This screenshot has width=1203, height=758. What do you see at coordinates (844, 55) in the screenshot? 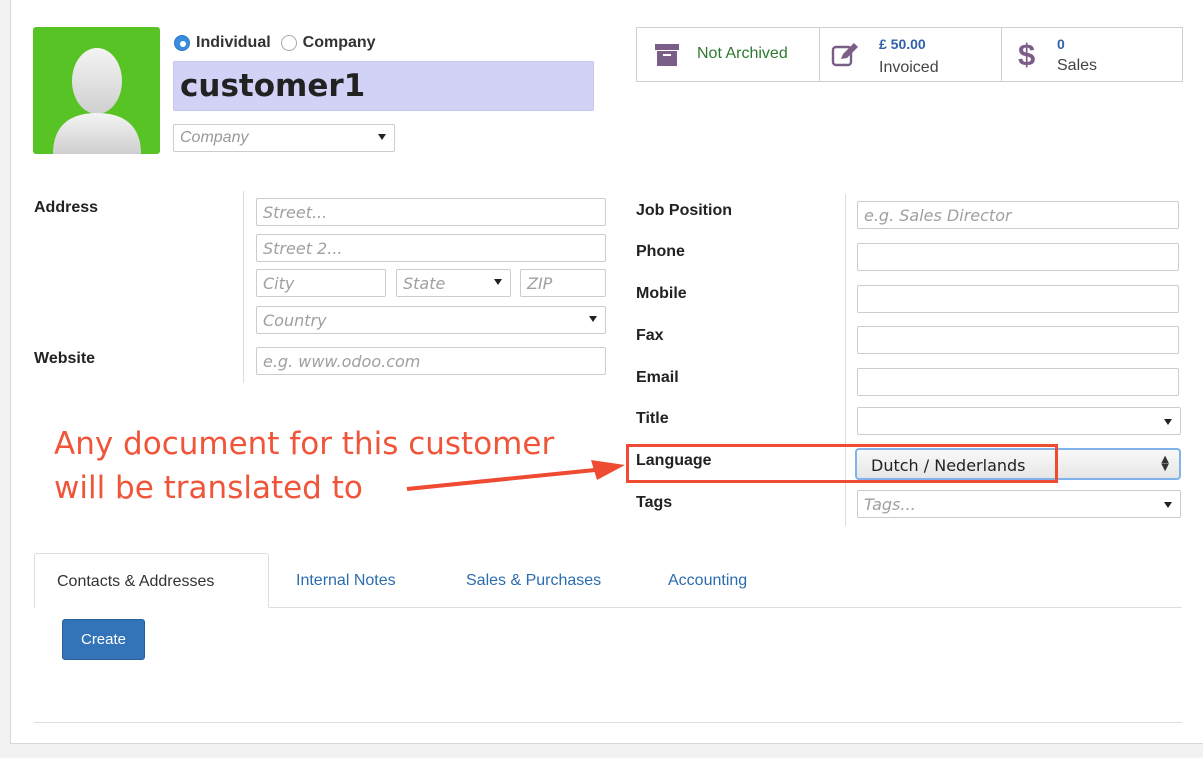
I see `edit-icon` at bounding box center [844, 55].